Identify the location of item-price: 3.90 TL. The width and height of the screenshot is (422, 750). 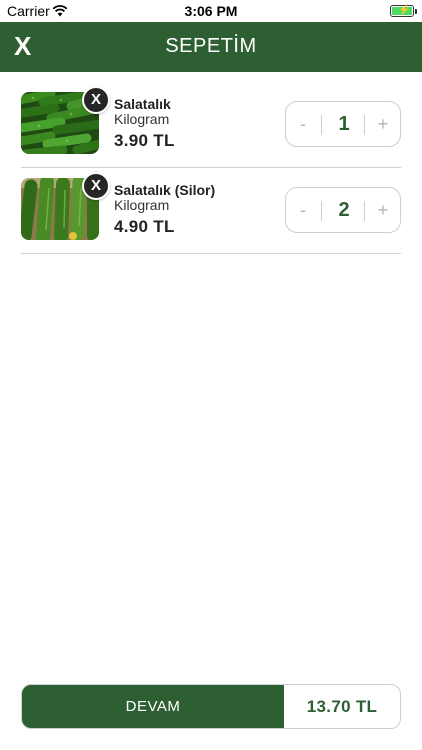
(144, 140).